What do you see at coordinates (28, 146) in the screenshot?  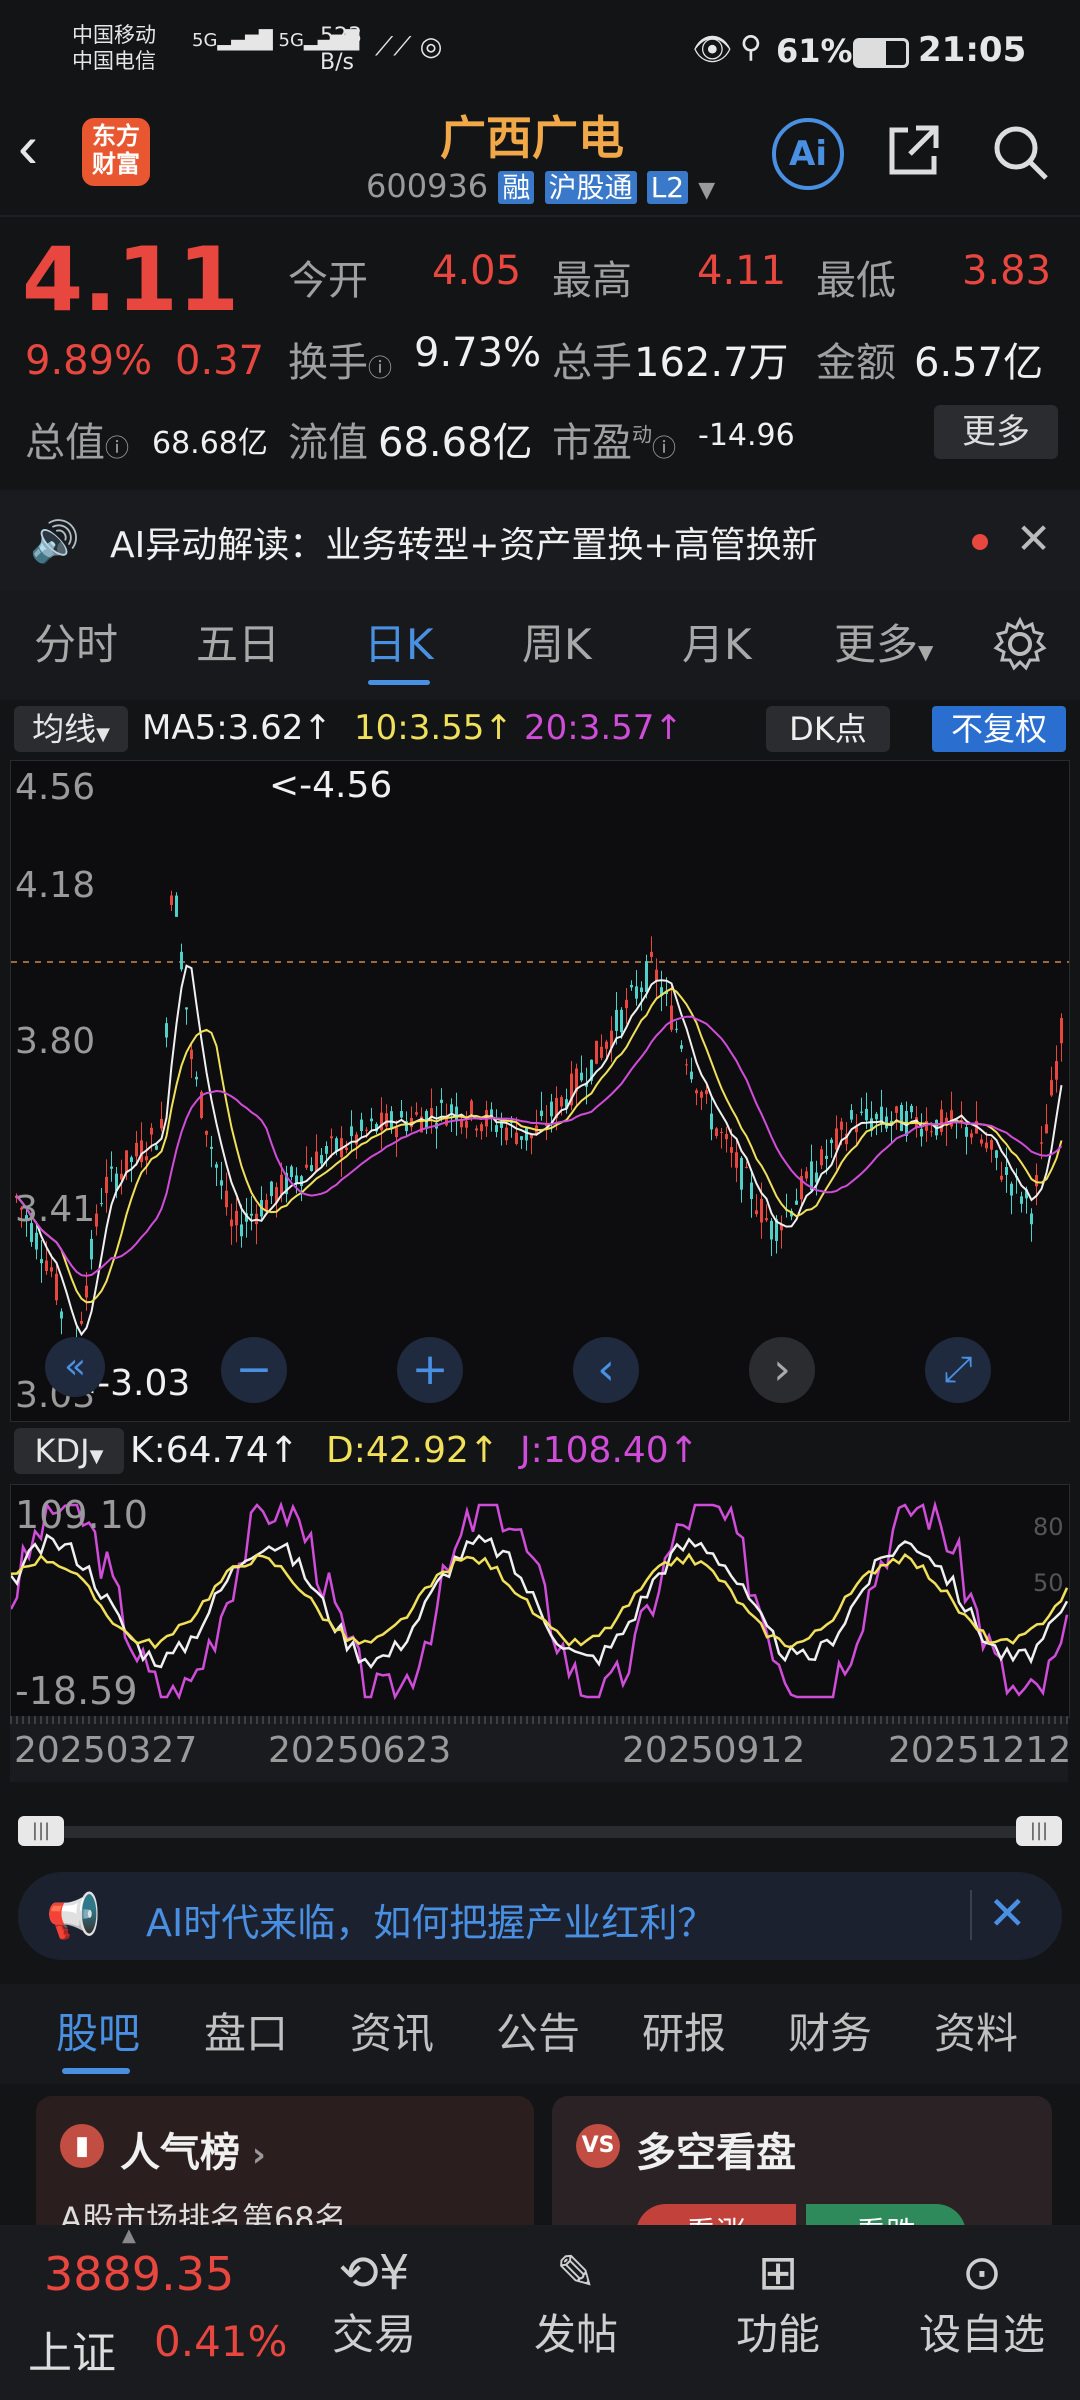 I see `back-icon: ‹` at bounding box center [28, 146].